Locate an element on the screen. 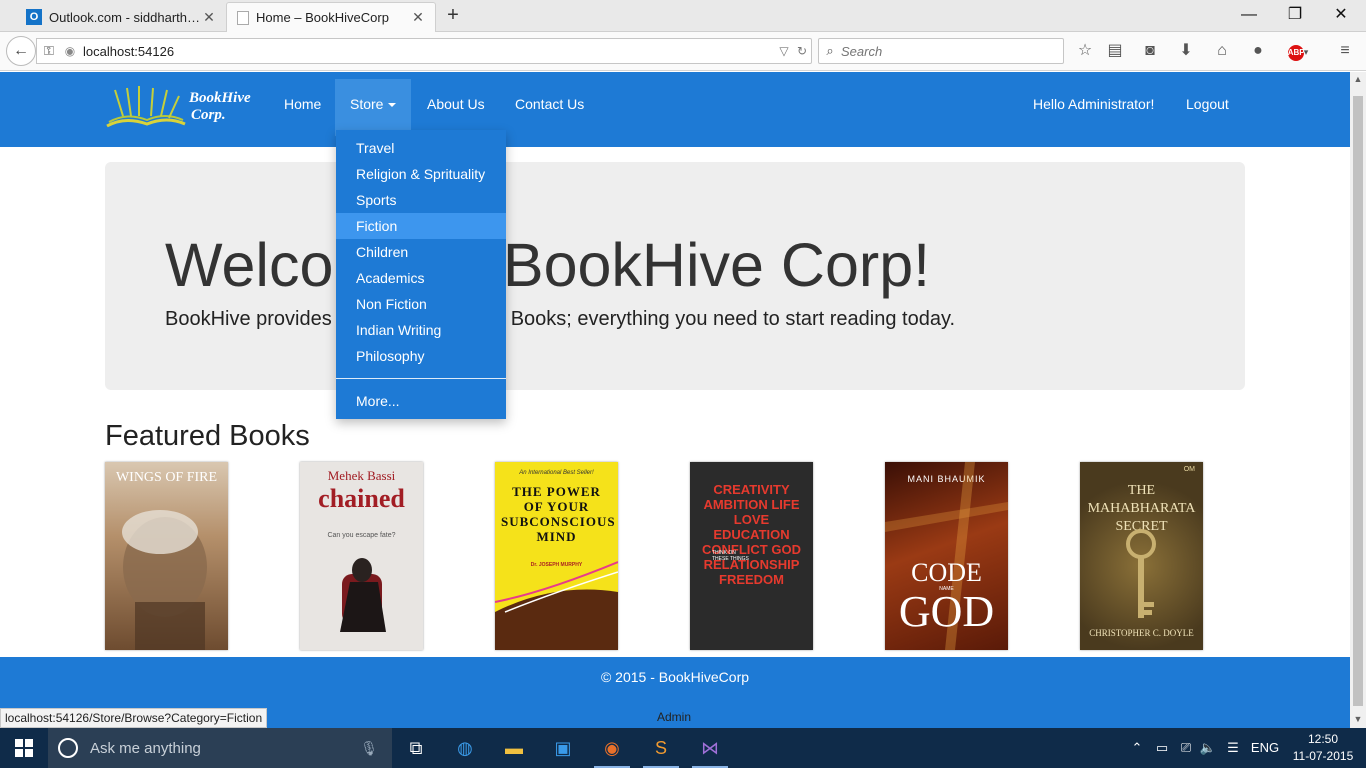 The width and height of the screenshot is (1366, 768). site-logo: BookHive Corp. is located at coordinates (180, 109).